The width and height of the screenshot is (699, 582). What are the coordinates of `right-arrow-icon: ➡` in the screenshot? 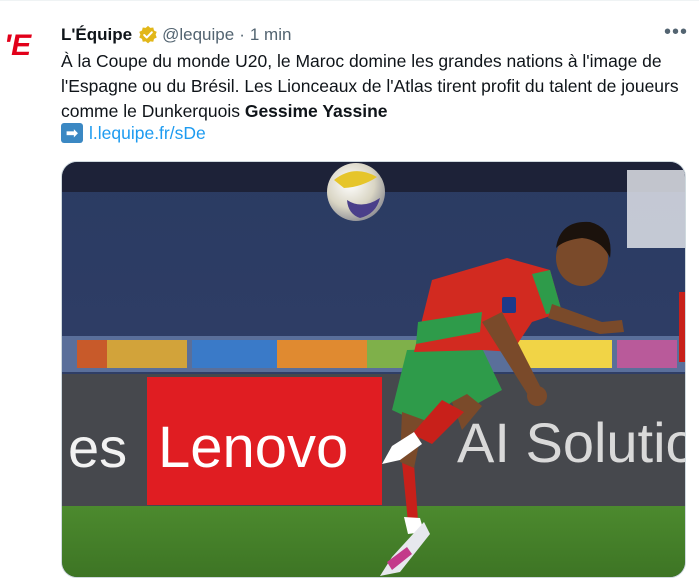 It's located at (72, 133).